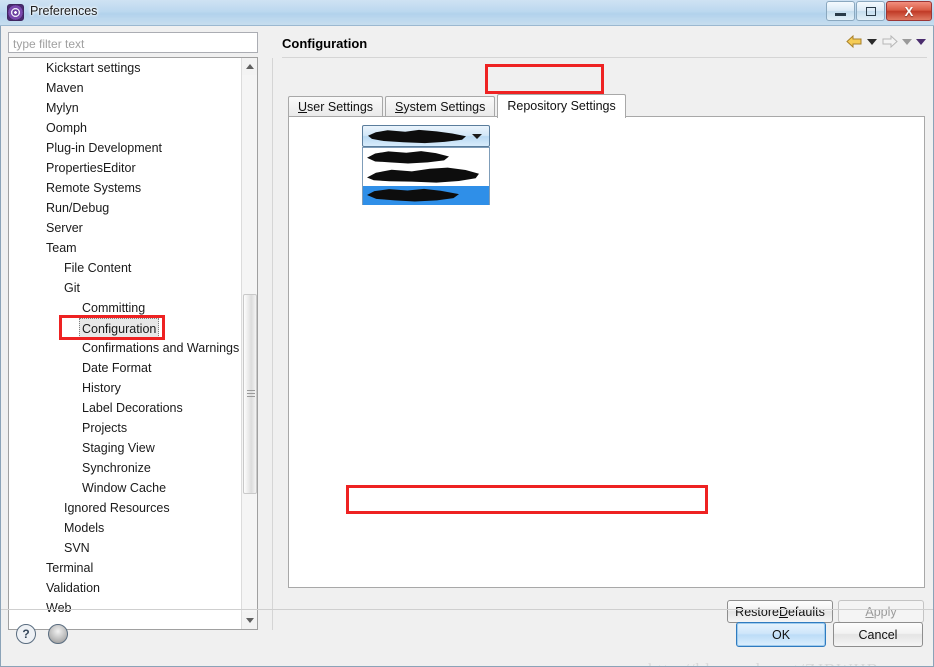 Image resolution: width=934 pixels, height=667 pixels. What do you see at coordinates (854, 41) in the screenshot?
I see `back-arrow-icon` at bounding box center [854, 41].